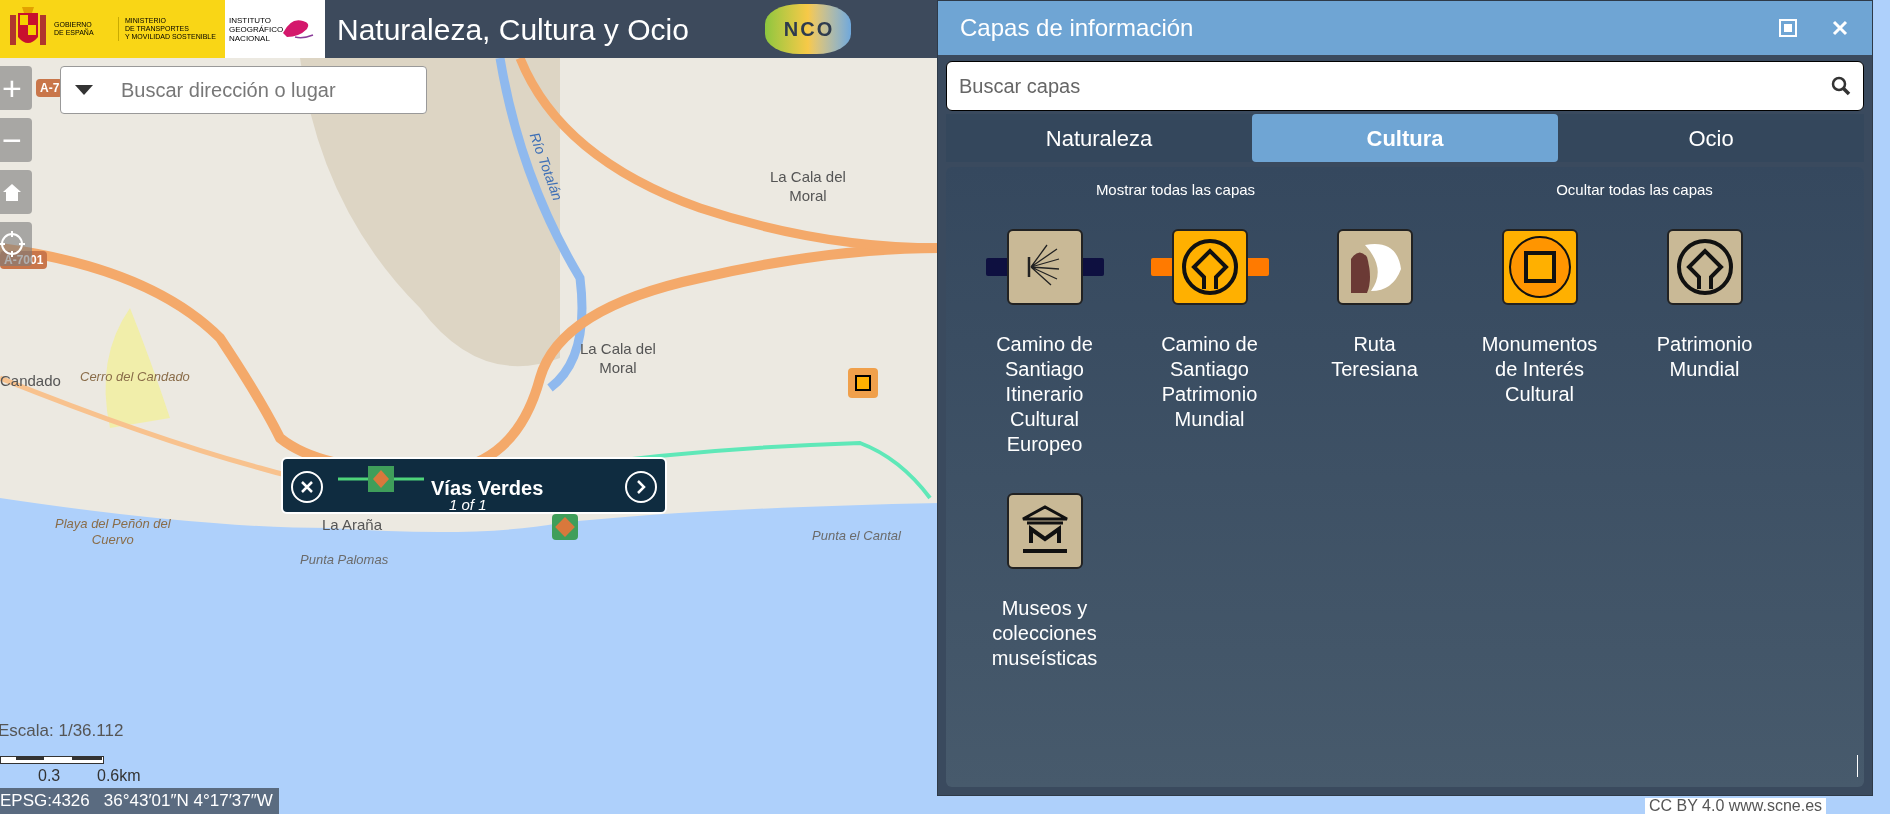 The width and height of the screenshot is (1890, 814). What do you see at coordinates (30, 381) in the screenshot?
I see `map-label: Candado` at bounding box center [30, 381].